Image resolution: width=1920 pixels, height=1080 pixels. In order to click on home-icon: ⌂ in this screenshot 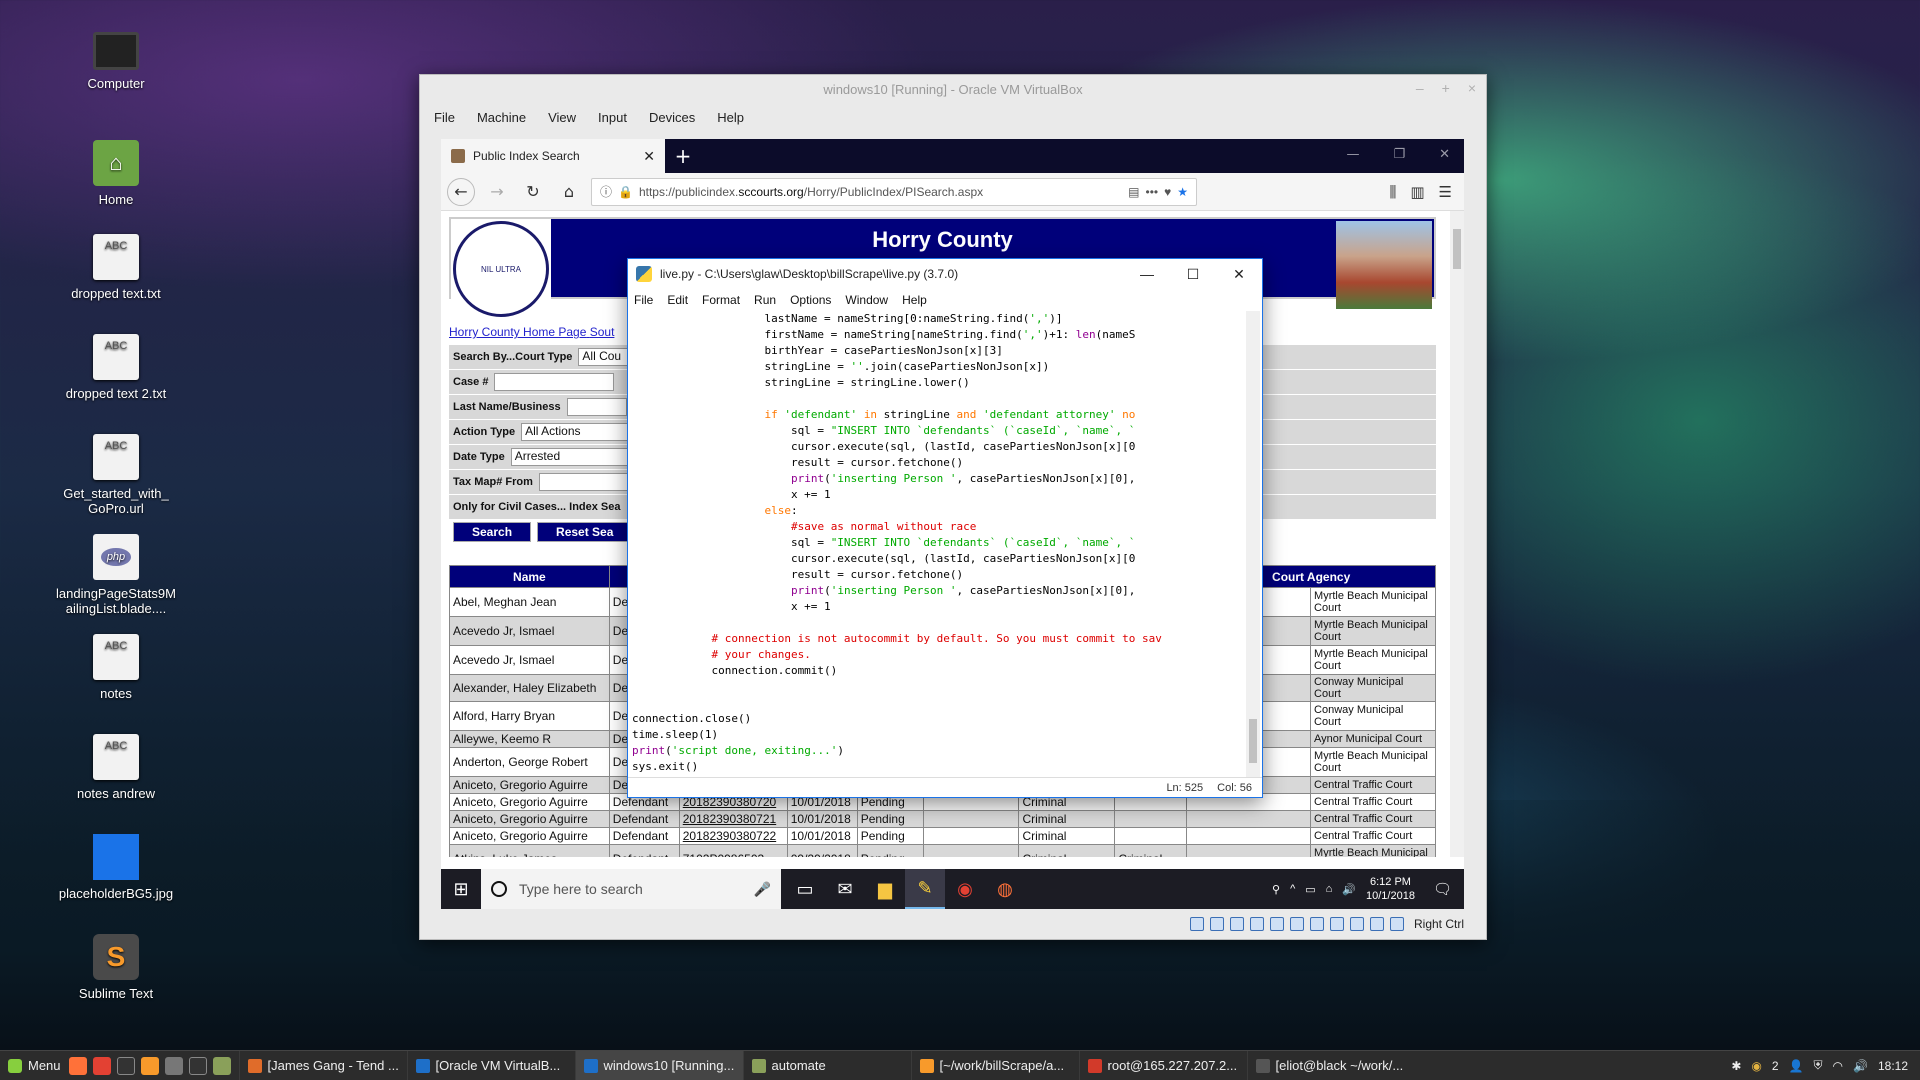, I will do `click(569, 192)`.